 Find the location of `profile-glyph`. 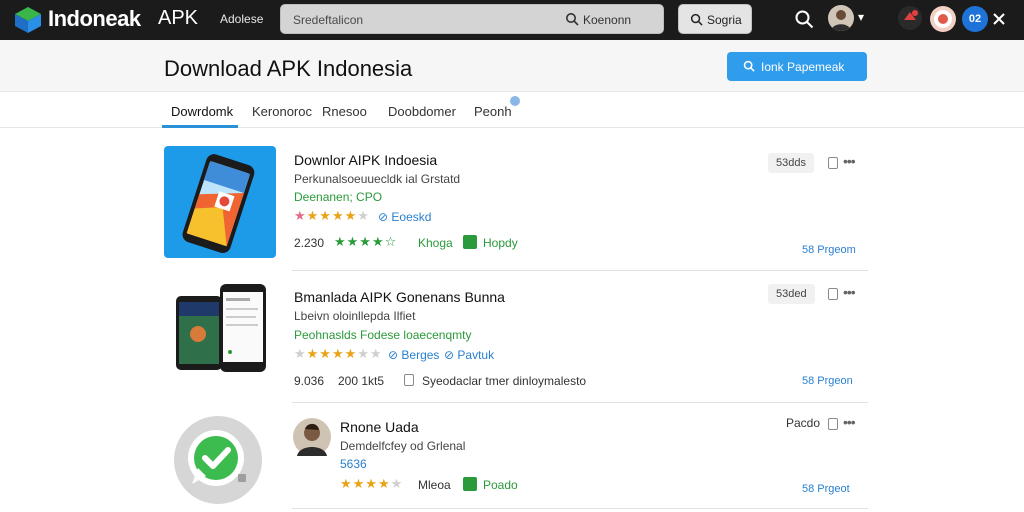

profile-glyph is located at coordinates (943, 19).